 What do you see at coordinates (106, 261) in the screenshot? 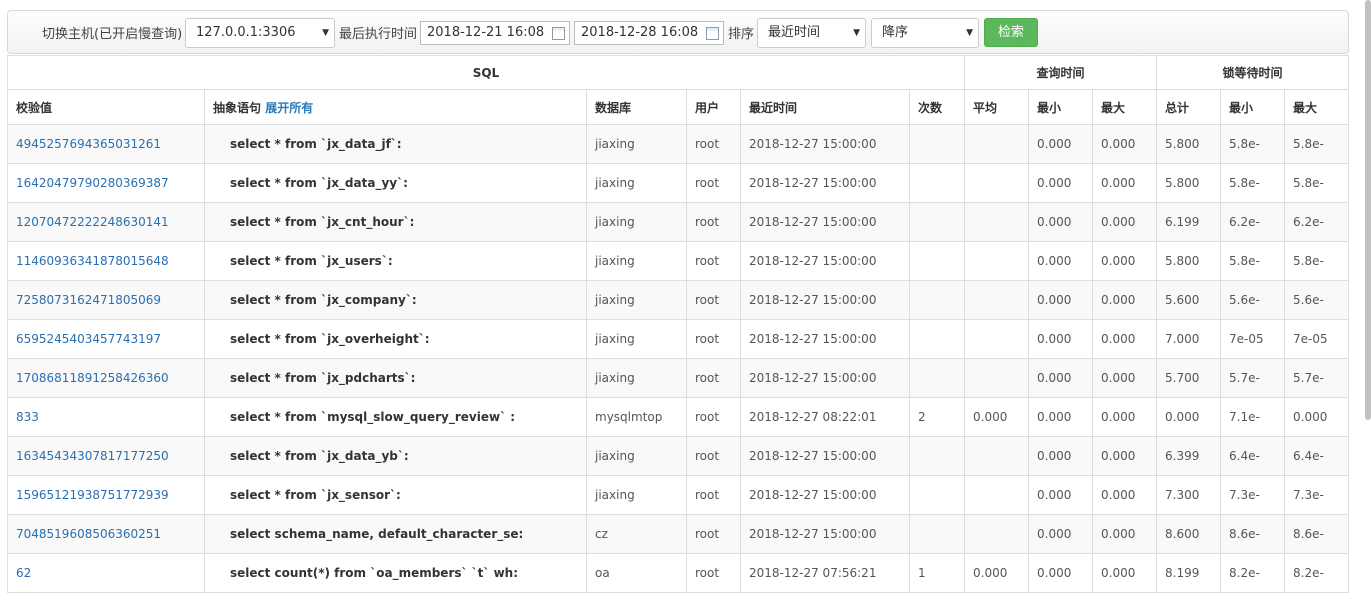
I see `cell-checksum: 11460936341878015648` at bounding box center [106, 261].